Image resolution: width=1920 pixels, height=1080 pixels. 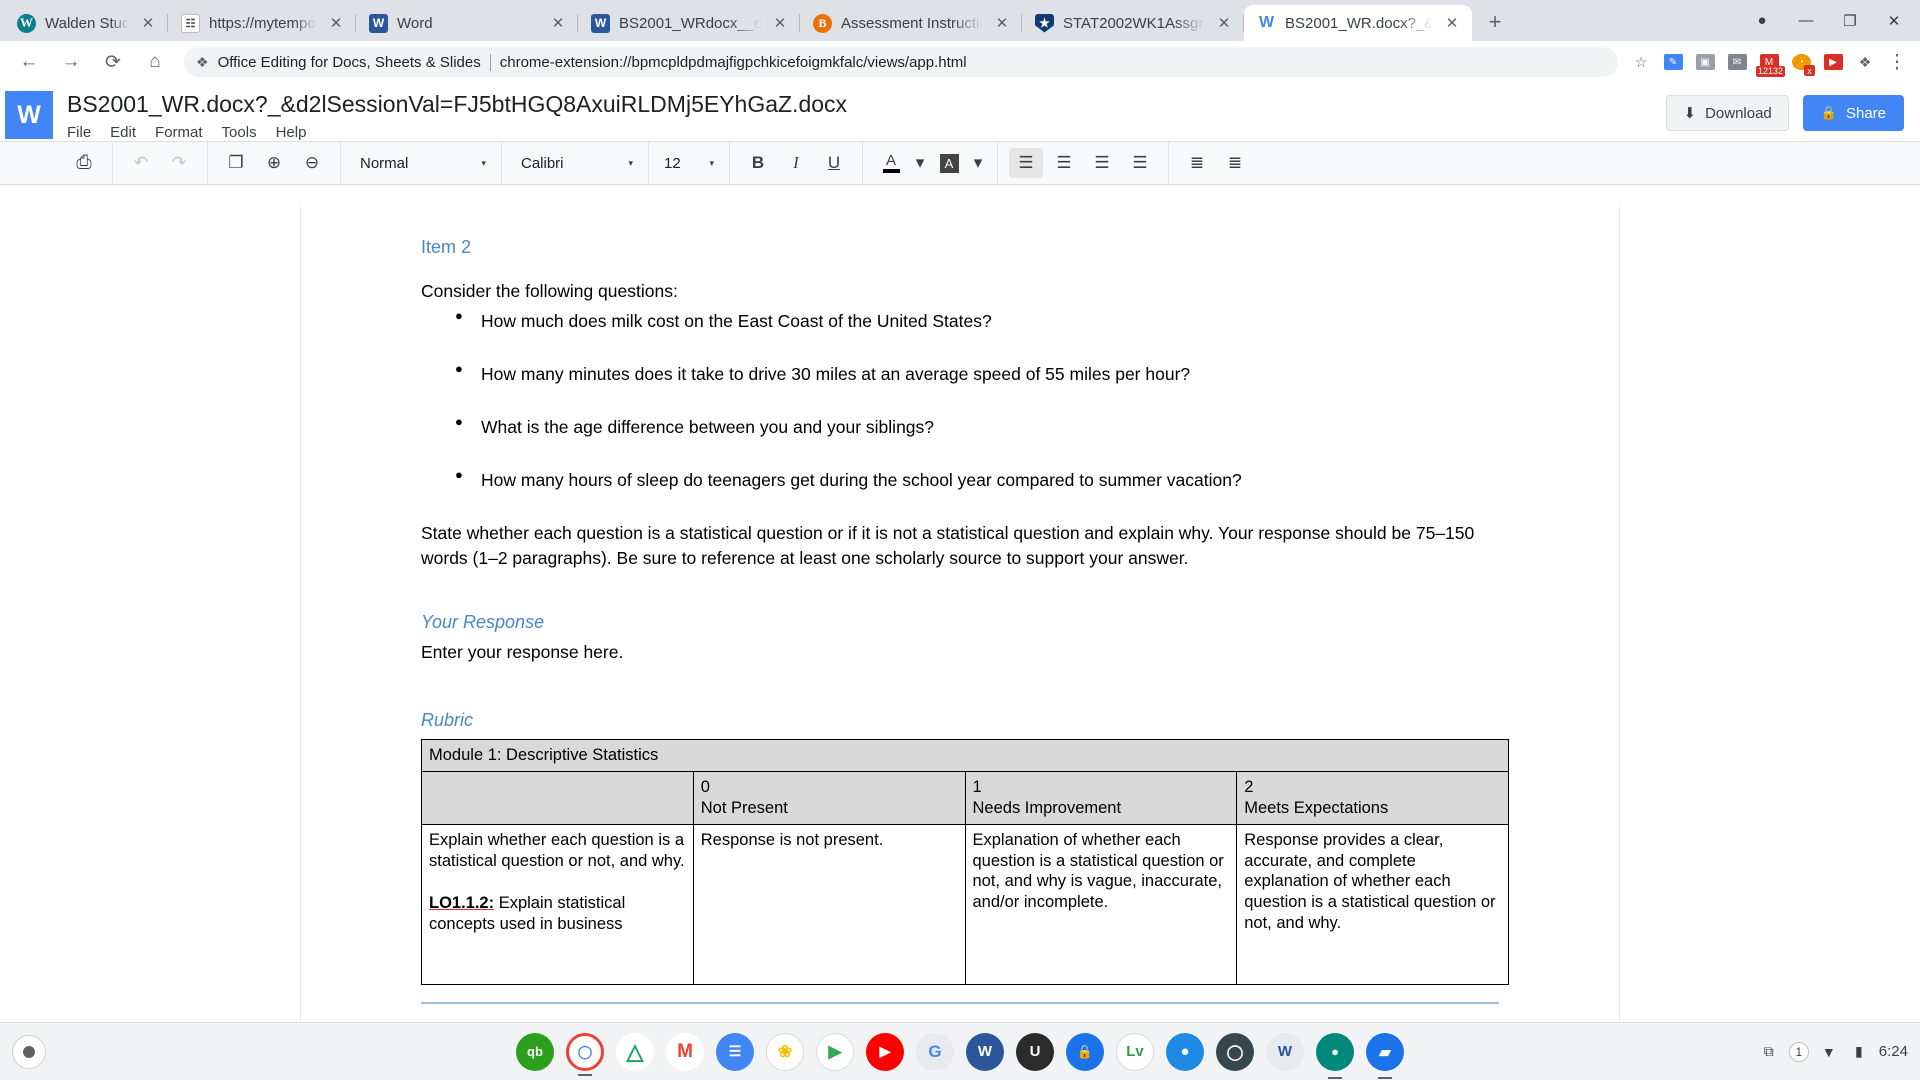 I want to click on align-center-button: ☰, so click(x=1064, y=163).